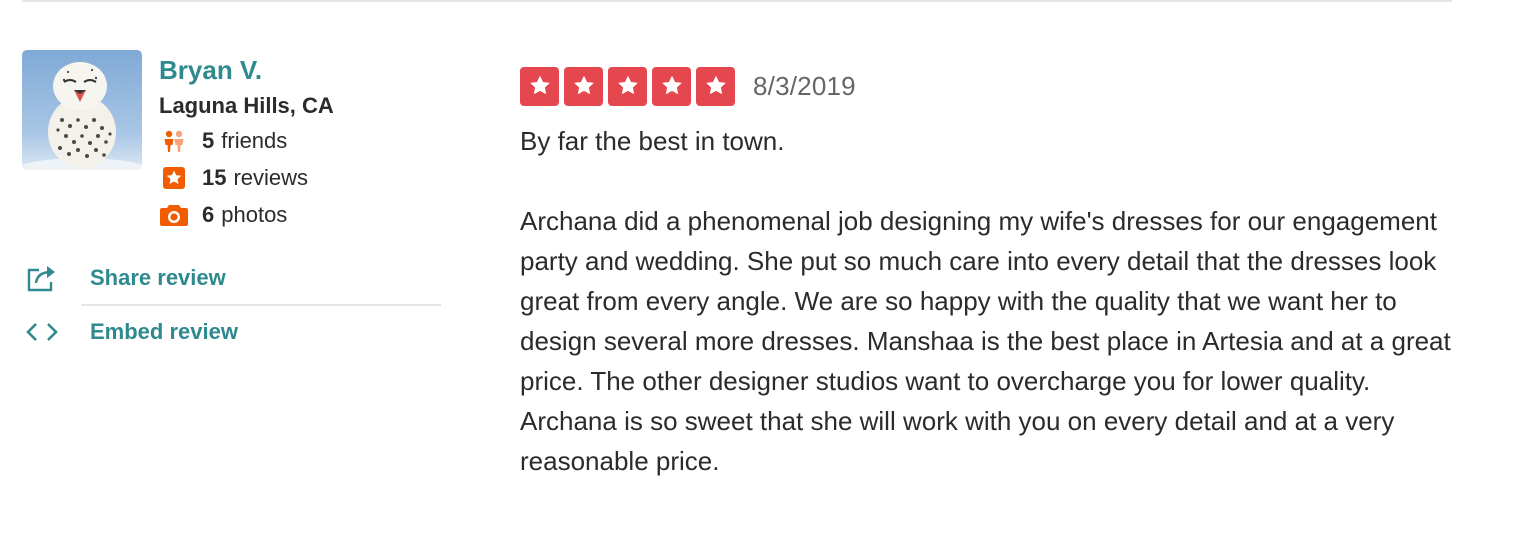 The height and width of the screenshot is (552, 1530). Describe the element at coordinates (208, 214) in the screenshot. I see `photos-count: 6` at that location.